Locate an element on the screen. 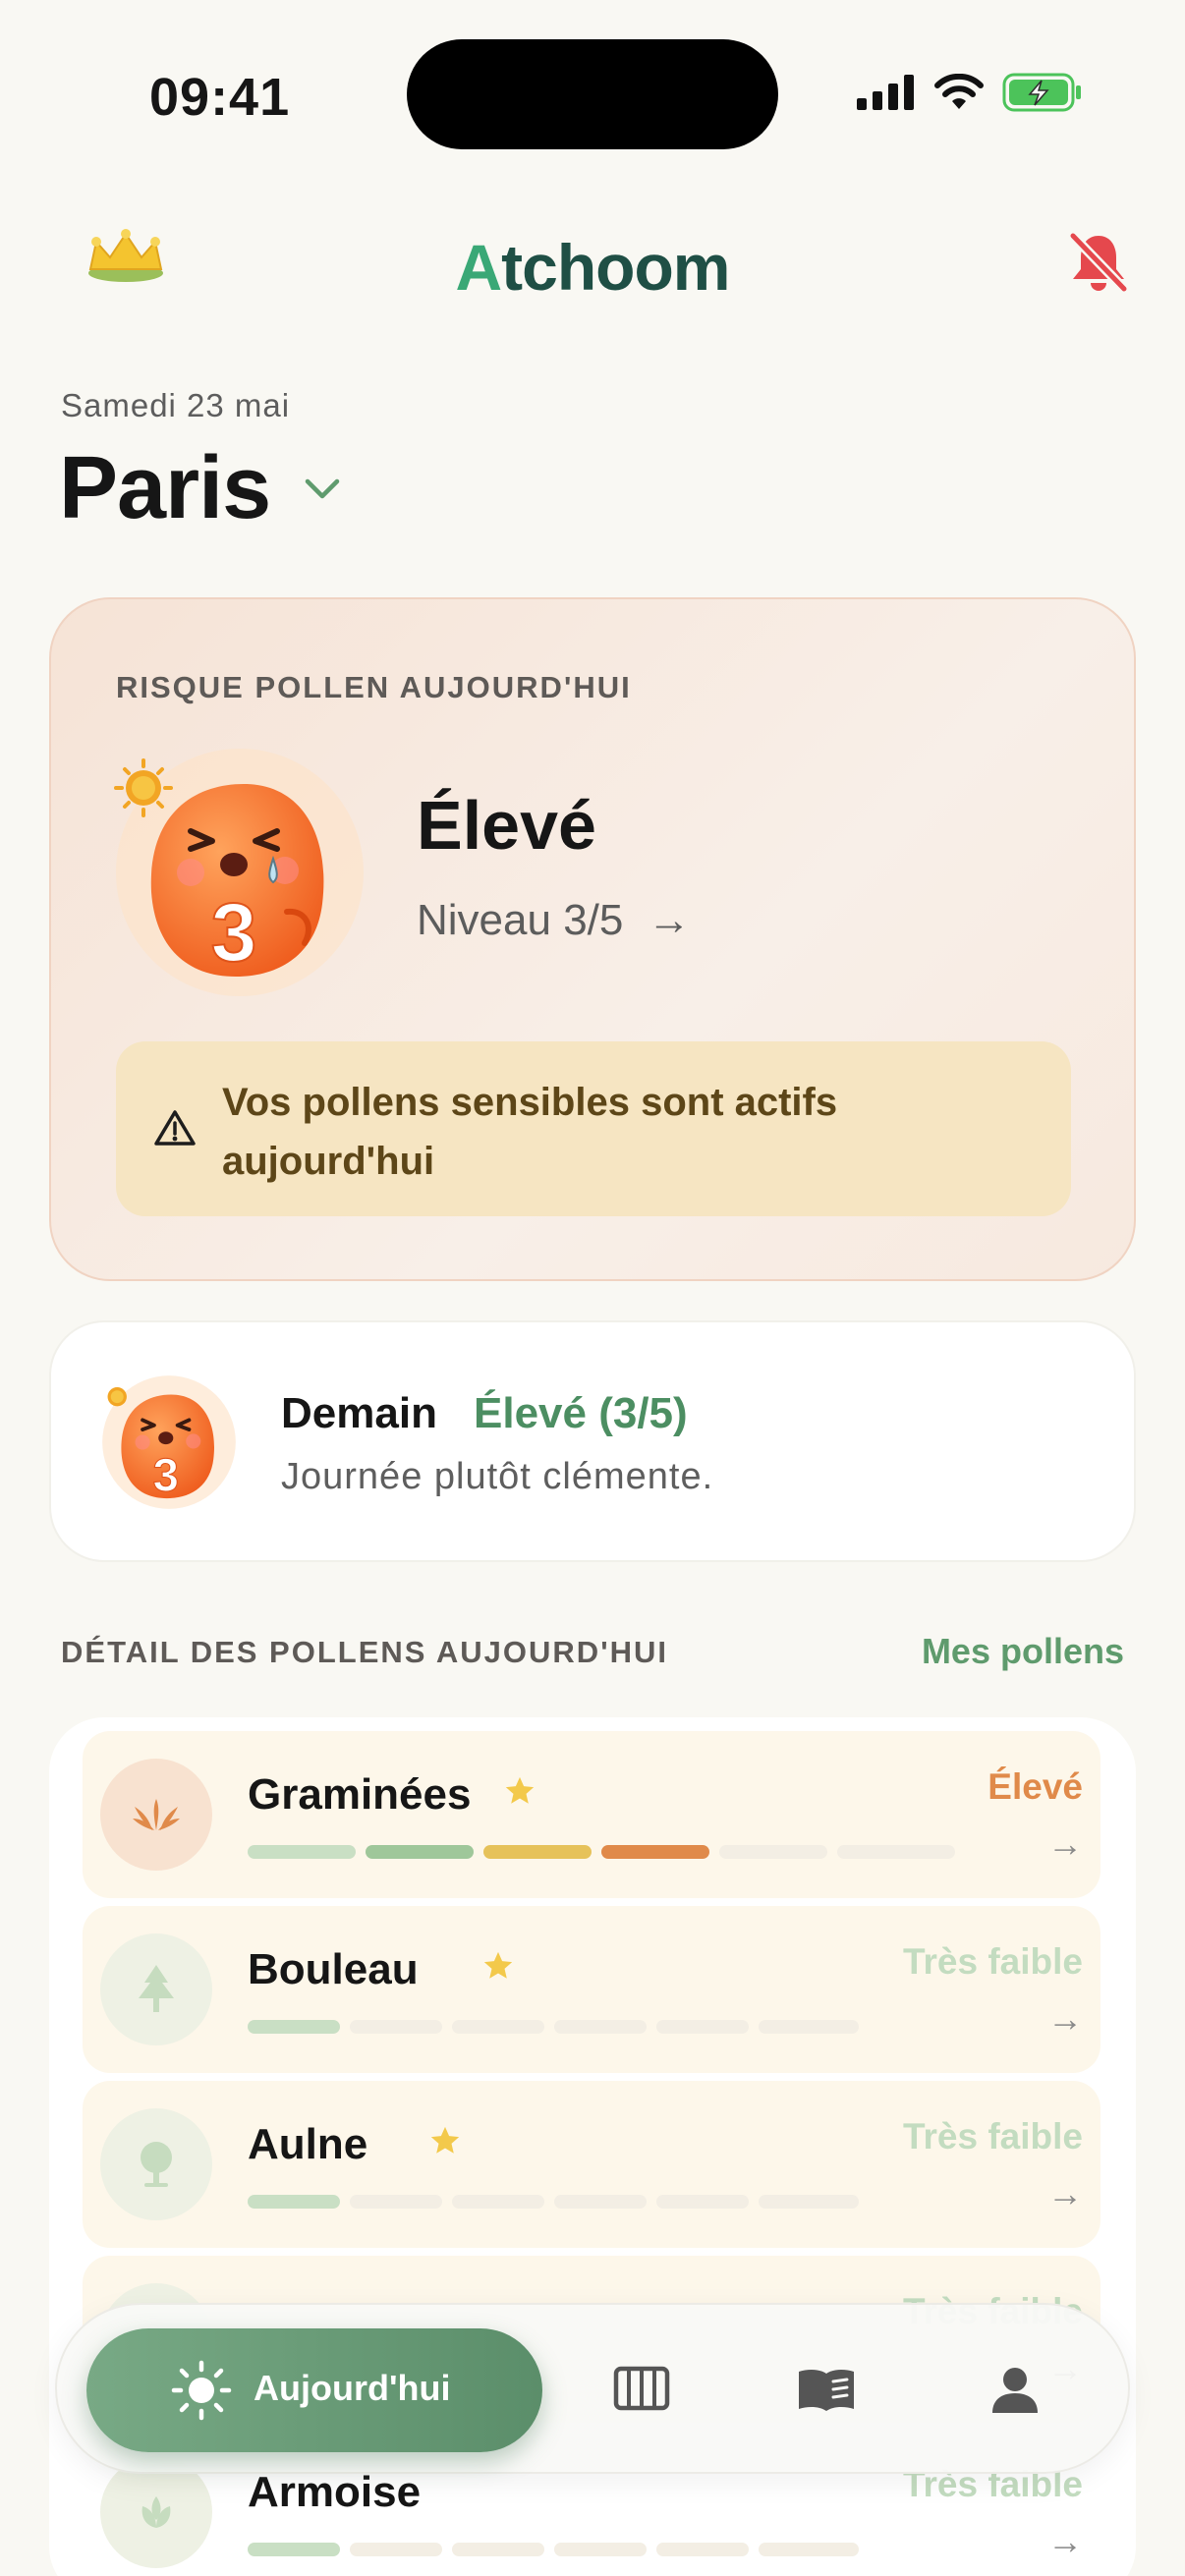 The width and height of the screenshot is (1185, 2576). tomorrow-subtitle: Journée plutôt clémente. is located at coordinates (498, 1476).